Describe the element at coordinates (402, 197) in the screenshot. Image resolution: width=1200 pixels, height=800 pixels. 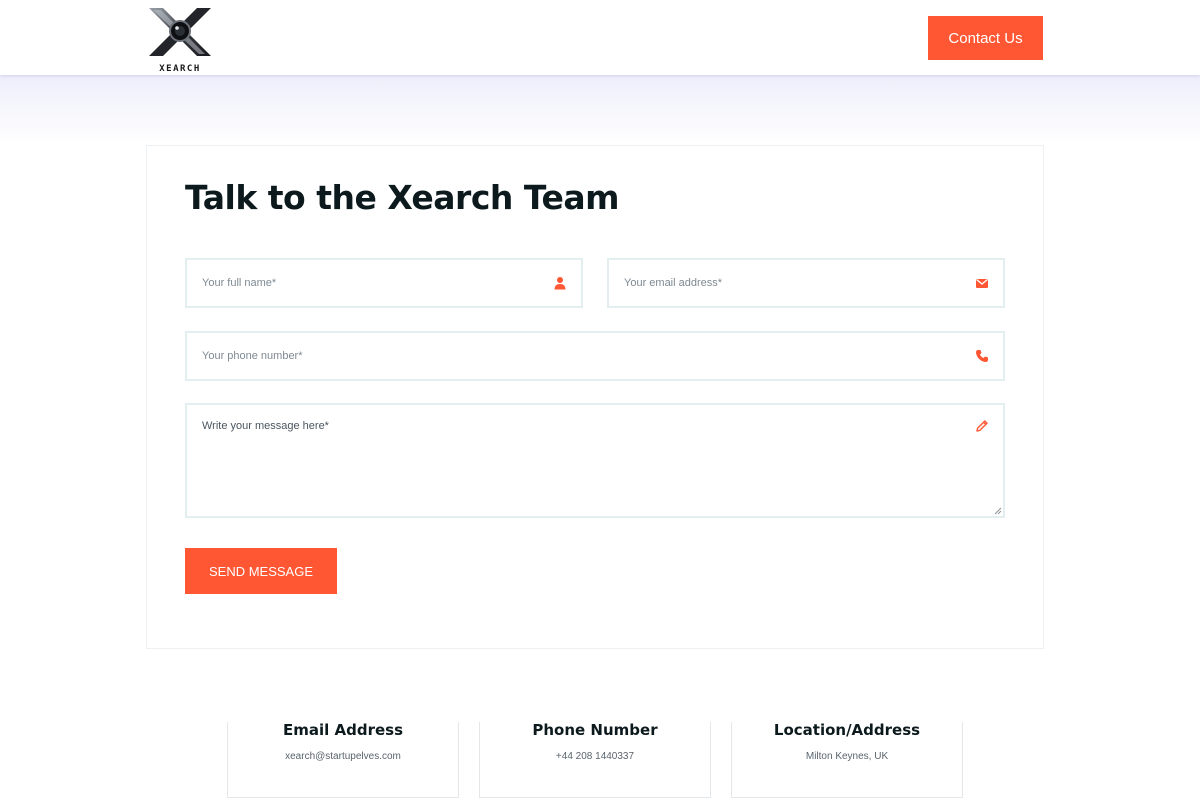
I see `form-title: Talk to the Xearch Team` at that location.